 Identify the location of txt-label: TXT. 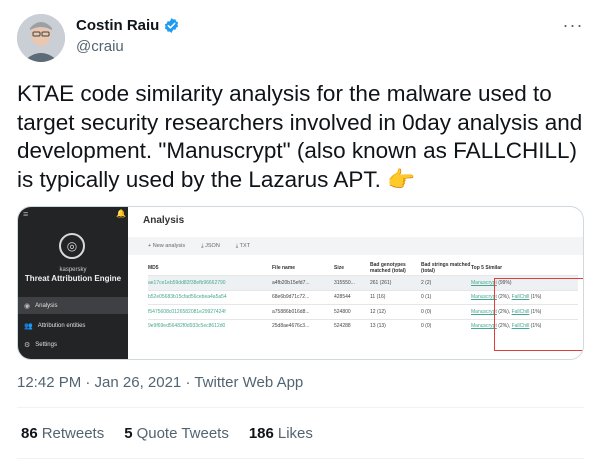
(245, 245).